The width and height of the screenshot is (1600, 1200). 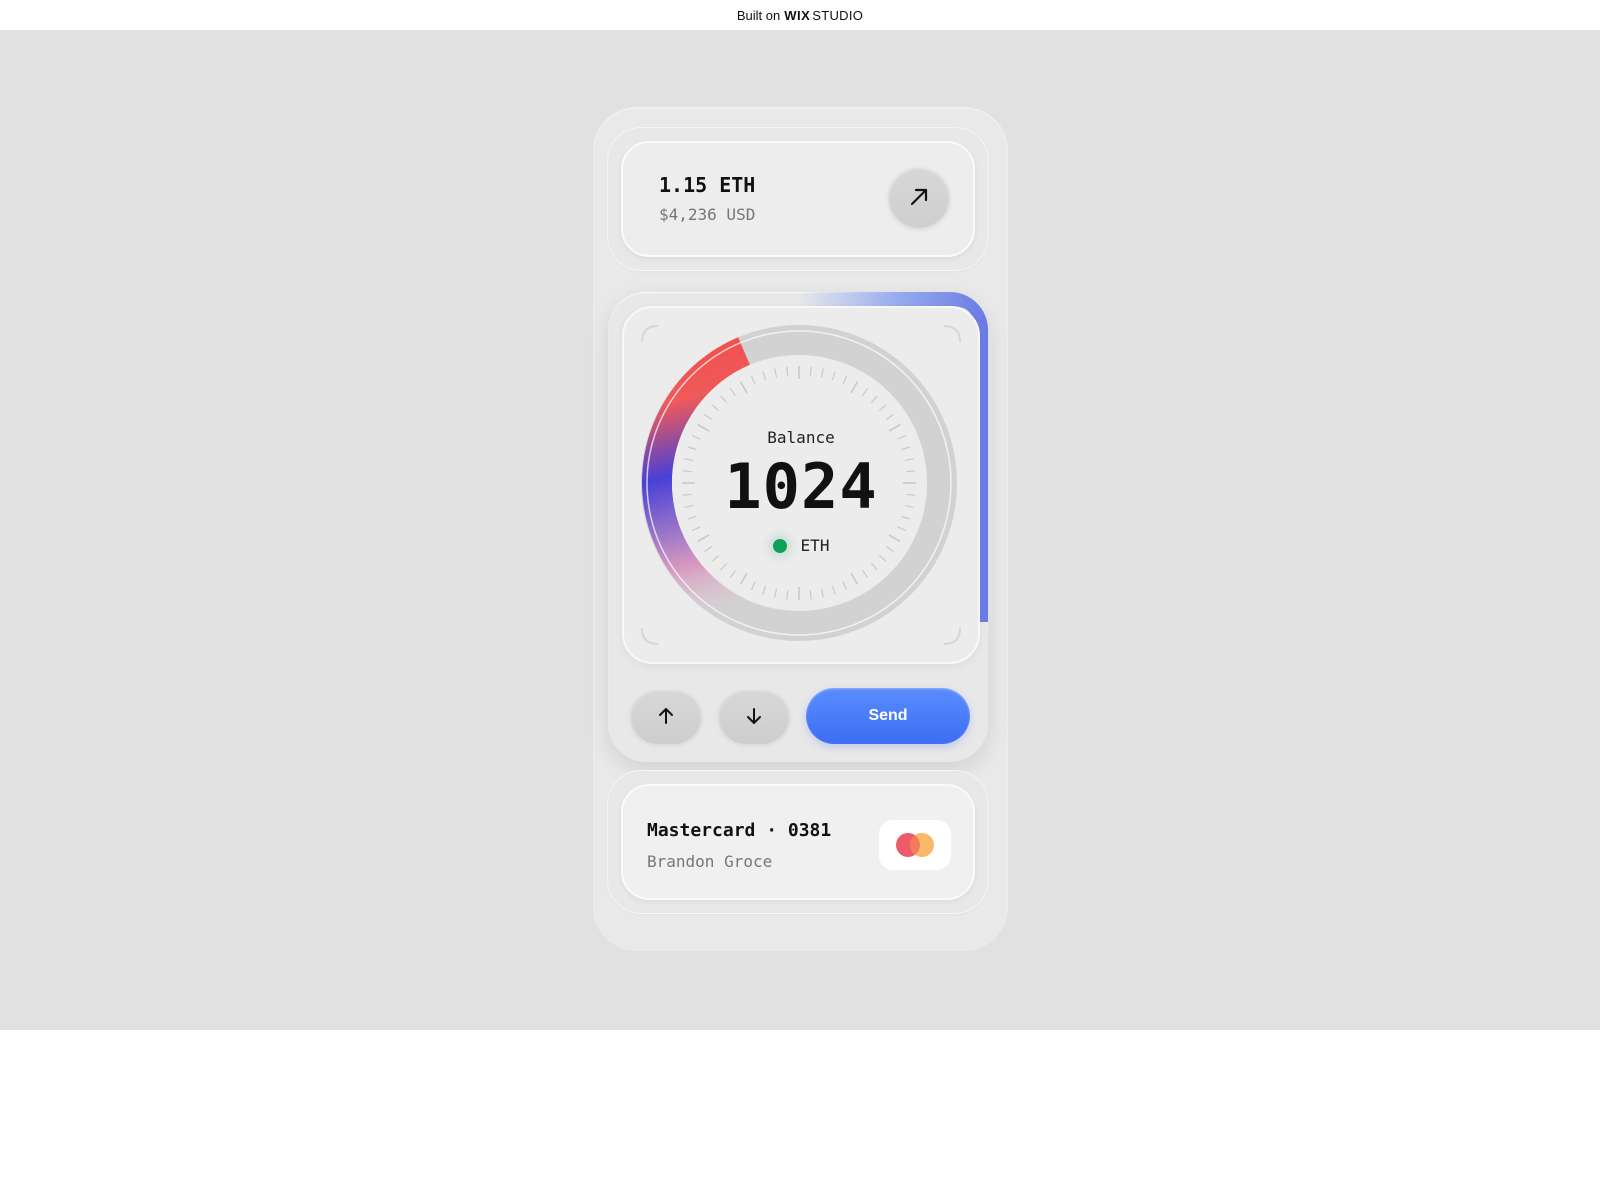 What do you see at coordinates (710, 861) in the screenshot?
I see `card-holder: Brandon Groce` at bounding box center [710, 861].